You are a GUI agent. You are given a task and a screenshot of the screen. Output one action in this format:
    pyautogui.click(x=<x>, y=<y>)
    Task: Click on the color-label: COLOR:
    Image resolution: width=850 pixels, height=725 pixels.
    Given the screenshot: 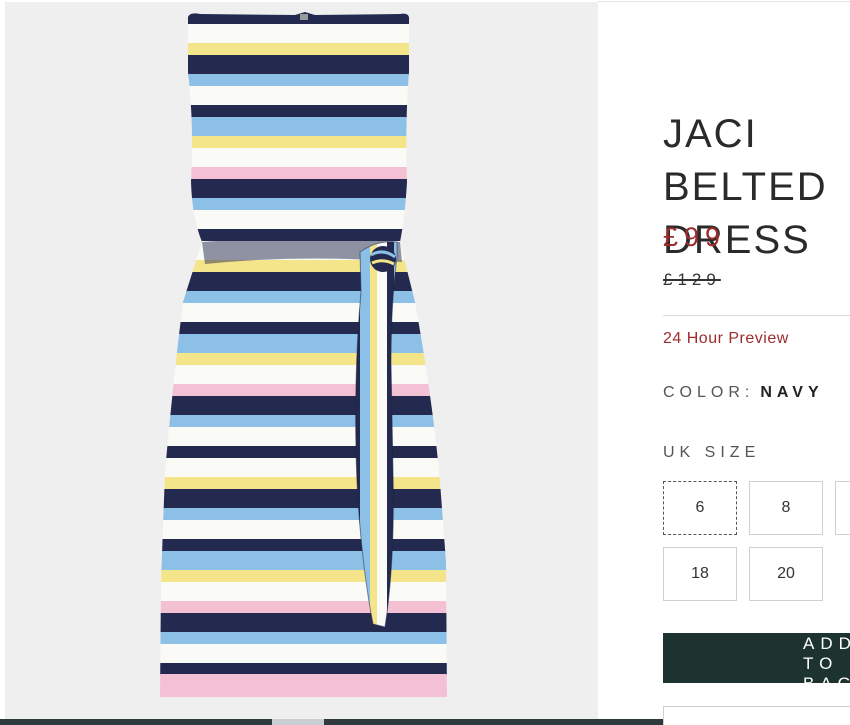 What is the action you would take?
    pyautogui.click(x=709, y=392)
    